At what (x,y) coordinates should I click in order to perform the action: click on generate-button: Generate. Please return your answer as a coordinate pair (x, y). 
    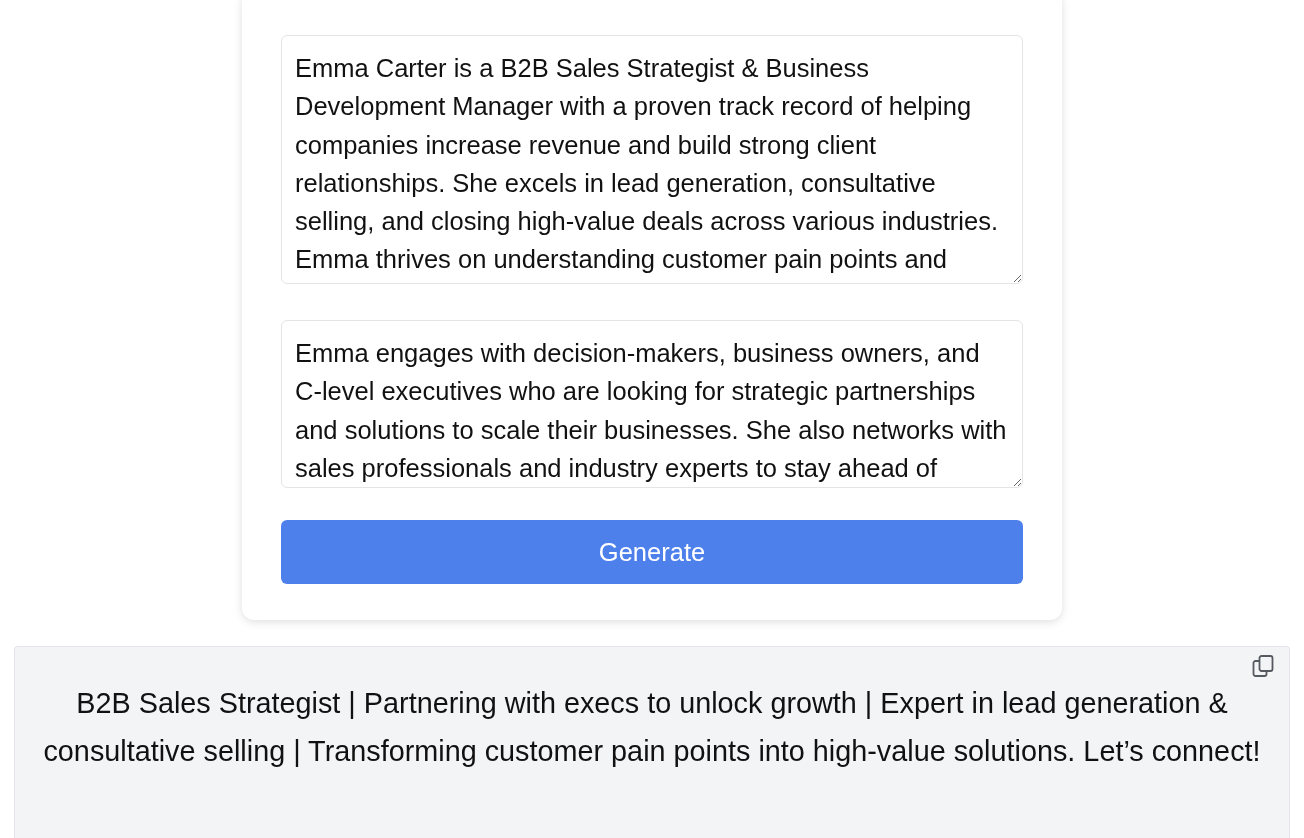
    Looking at the image, I should click on (652, 552).